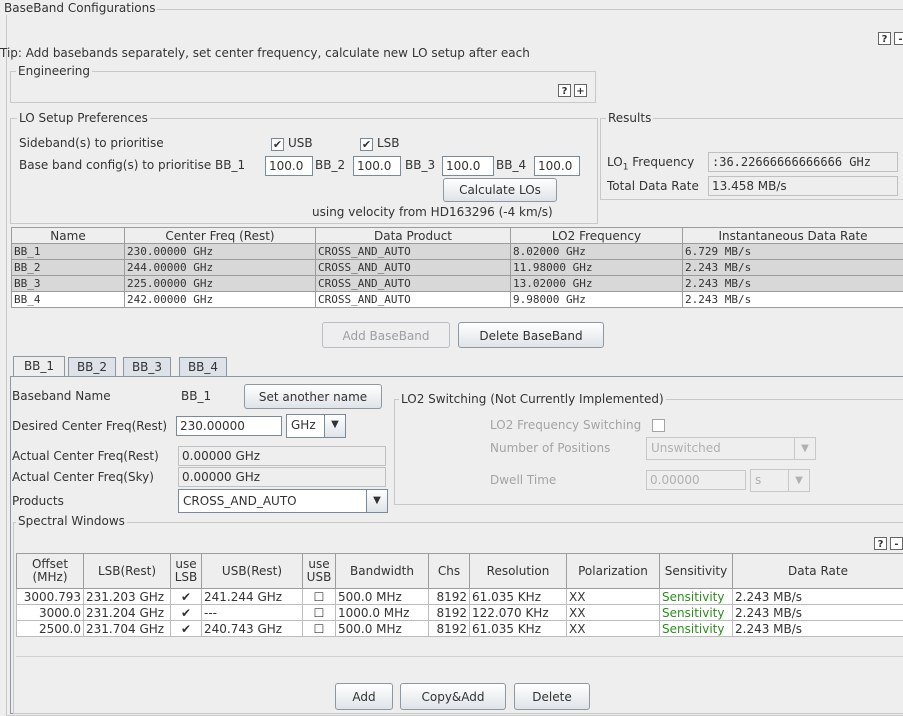 This screenshot has height=716, width=903. What do you see at coordinates (127, 571) in the screenshot?
I see `col-lsb-rest: LSB(Rest)` at bounding box center [127, 571].